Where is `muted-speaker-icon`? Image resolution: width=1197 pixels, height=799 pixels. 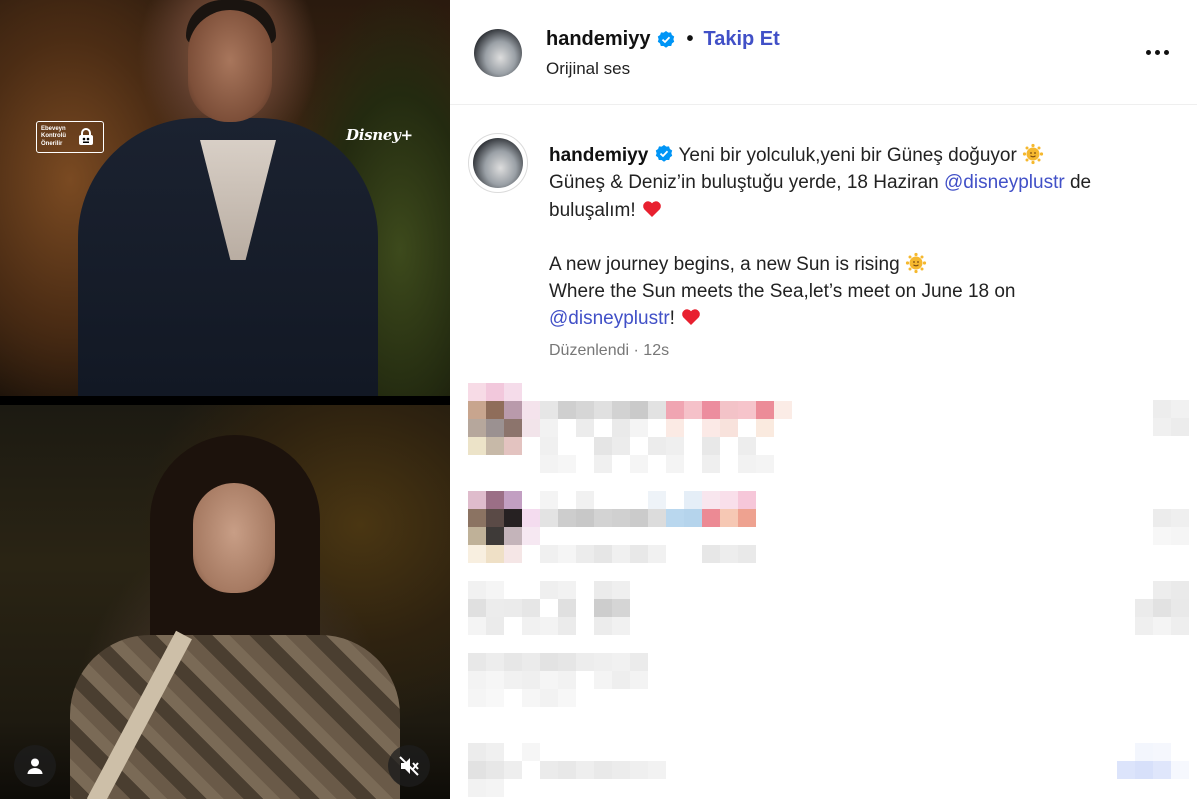 muted-speaker-icon is located at coordinates (409, 766).